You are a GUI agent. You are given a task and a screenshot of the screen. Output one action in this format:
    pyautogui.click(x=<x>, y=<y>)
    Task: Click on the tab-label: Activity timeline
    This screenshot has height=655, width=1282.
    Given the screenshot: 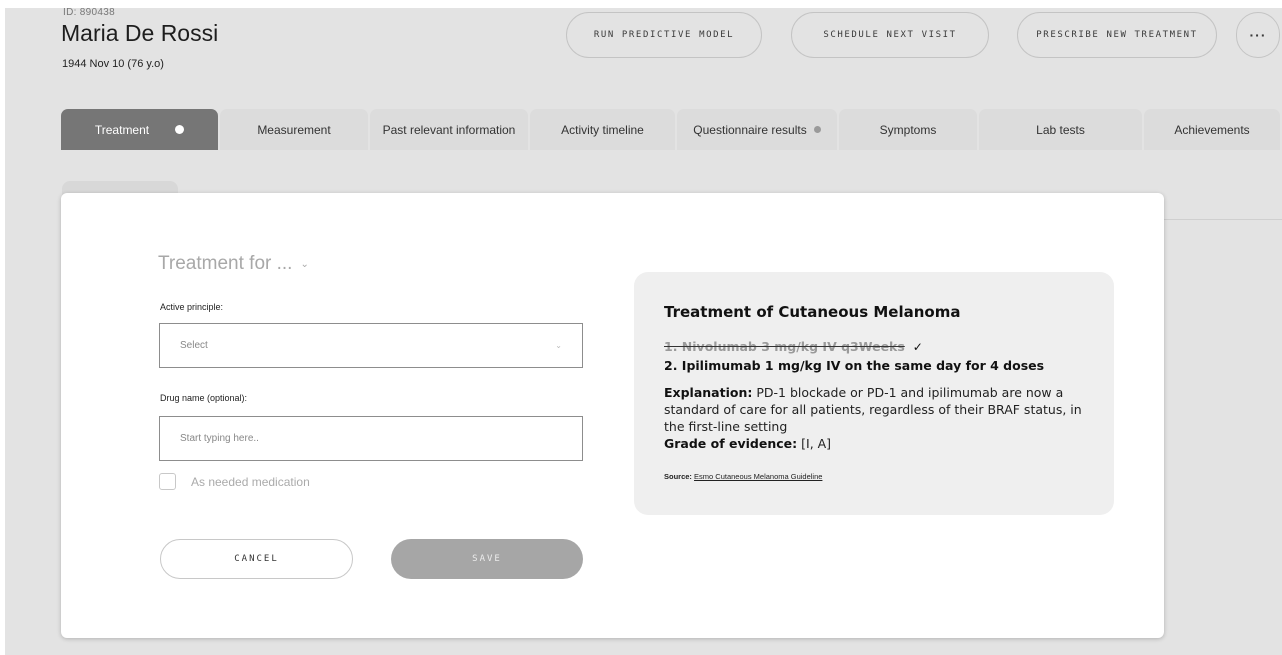 What is the action you would take?
    pyautogui.click(x=602, y=129)
    